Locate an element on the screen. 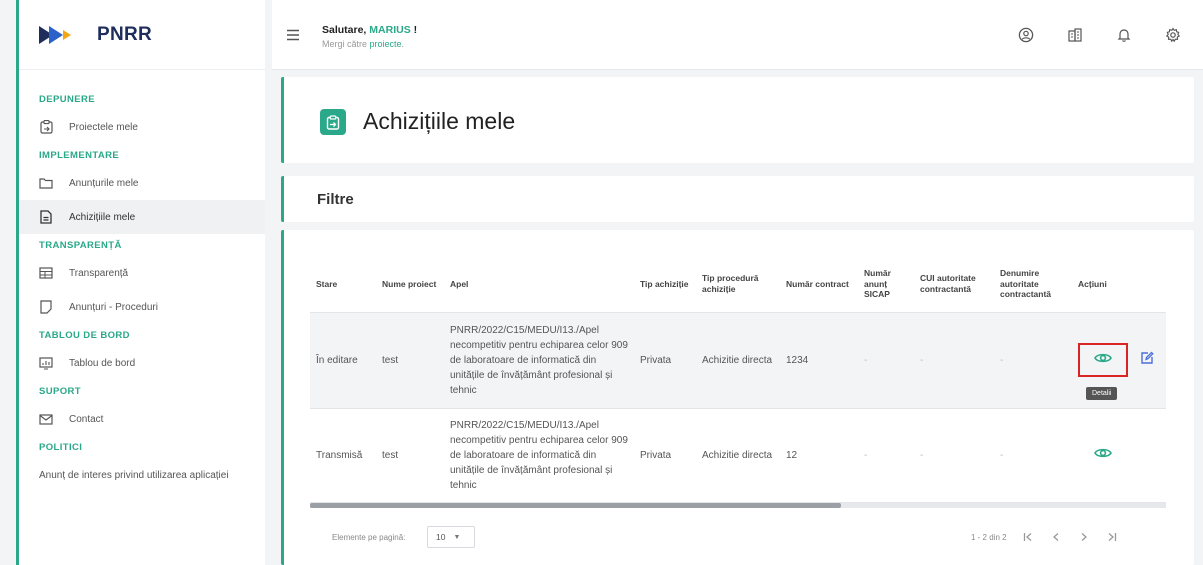 This screenshot has width=1203, height=565. sidebar-item-label: Proiectele mele is located at coordinates (103, 127).